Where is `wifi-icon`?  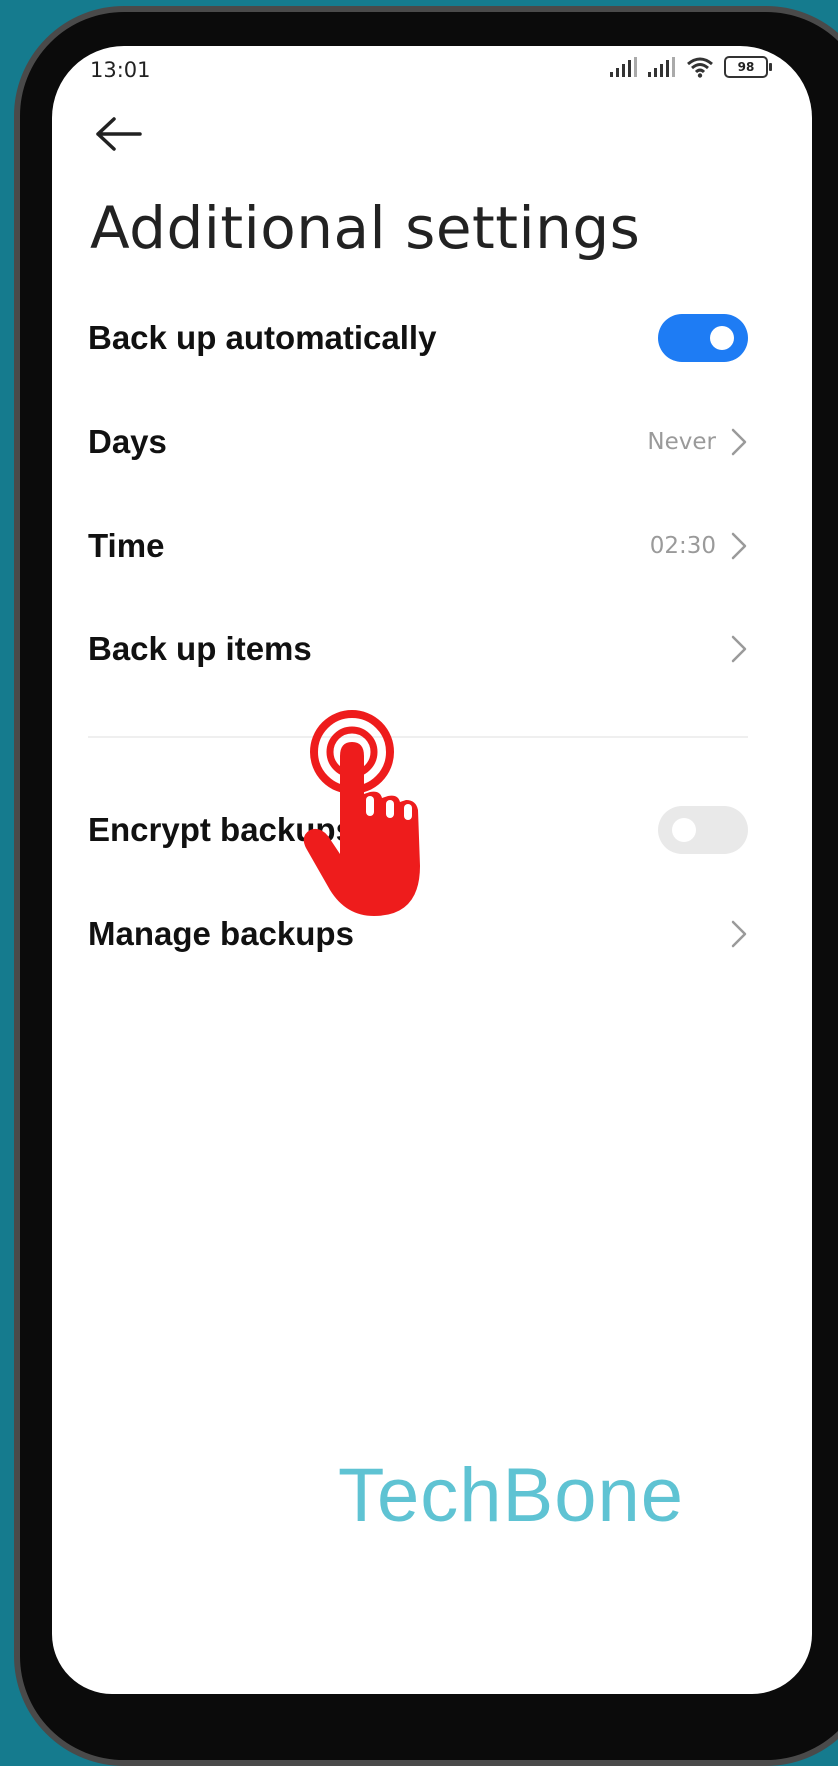 wifi-icon is located at coordinates (700, 67).